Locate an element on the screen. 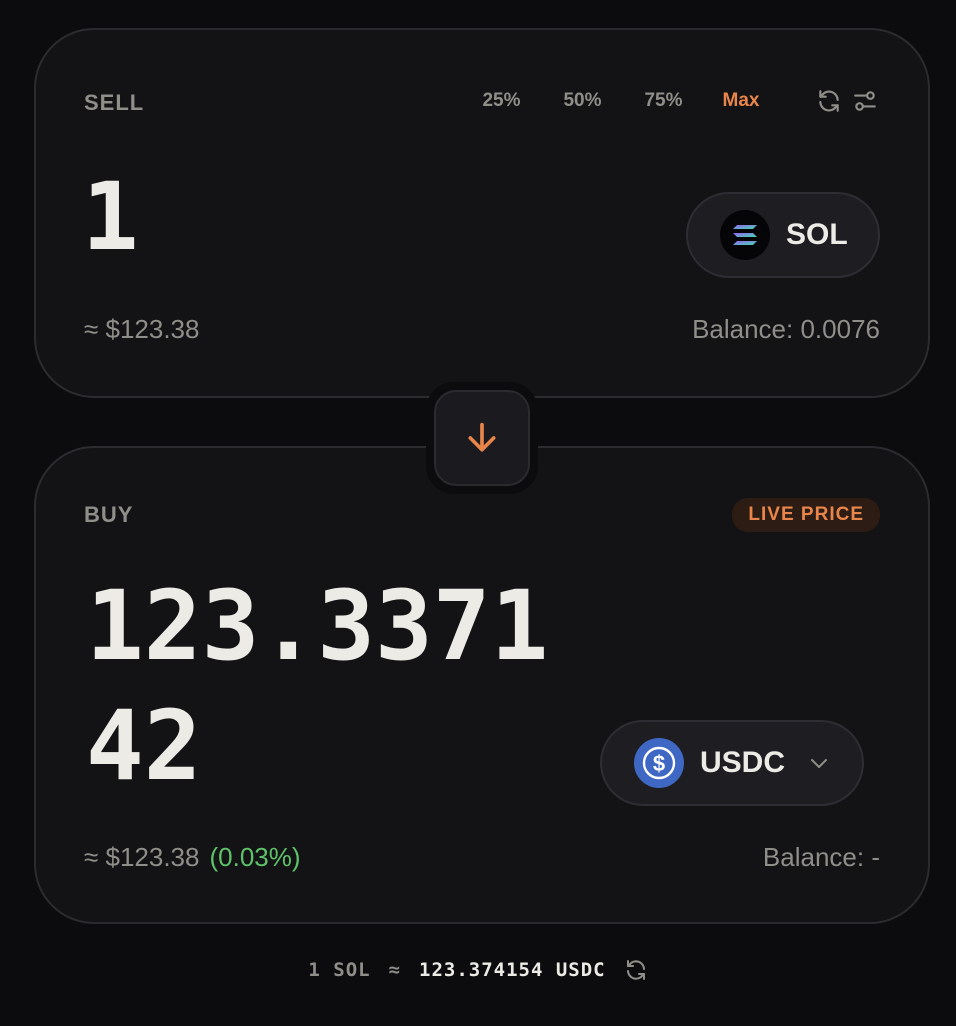 This screenshot has width=956, height=1026. buy-usd-value: ≈ $123.38 (0.03%) is located at coordinates (192, 857).